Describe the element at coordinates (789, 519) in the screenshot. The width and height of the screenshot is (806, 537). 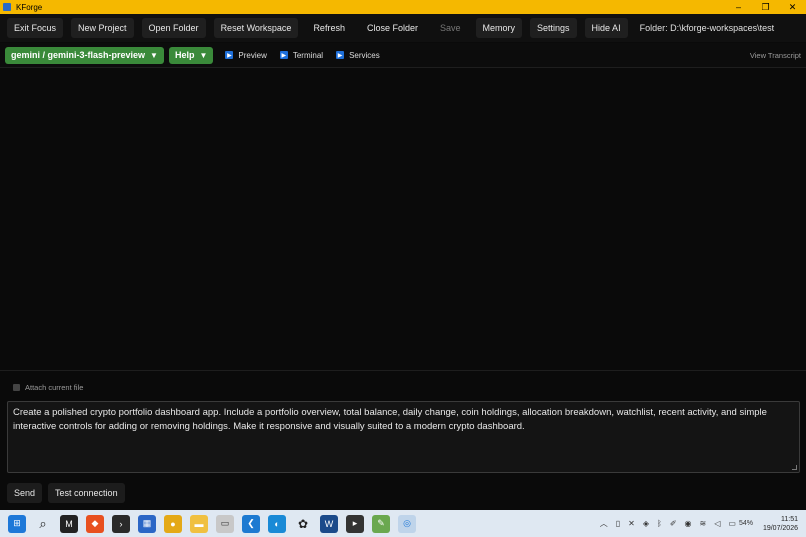
I see `clock-time: 11:51` at that location.